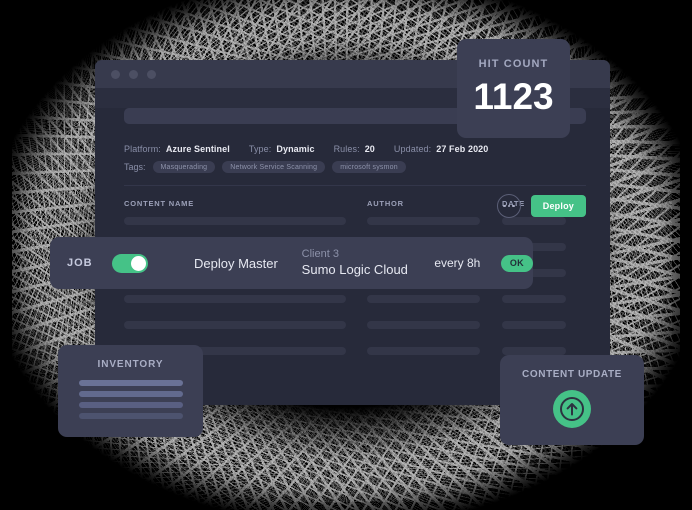 The image size is (692, 510). Describe the element at coordinates (159, 203) in the screenshot. I see `column-header-content-name: CONTENT NAME` at that location.